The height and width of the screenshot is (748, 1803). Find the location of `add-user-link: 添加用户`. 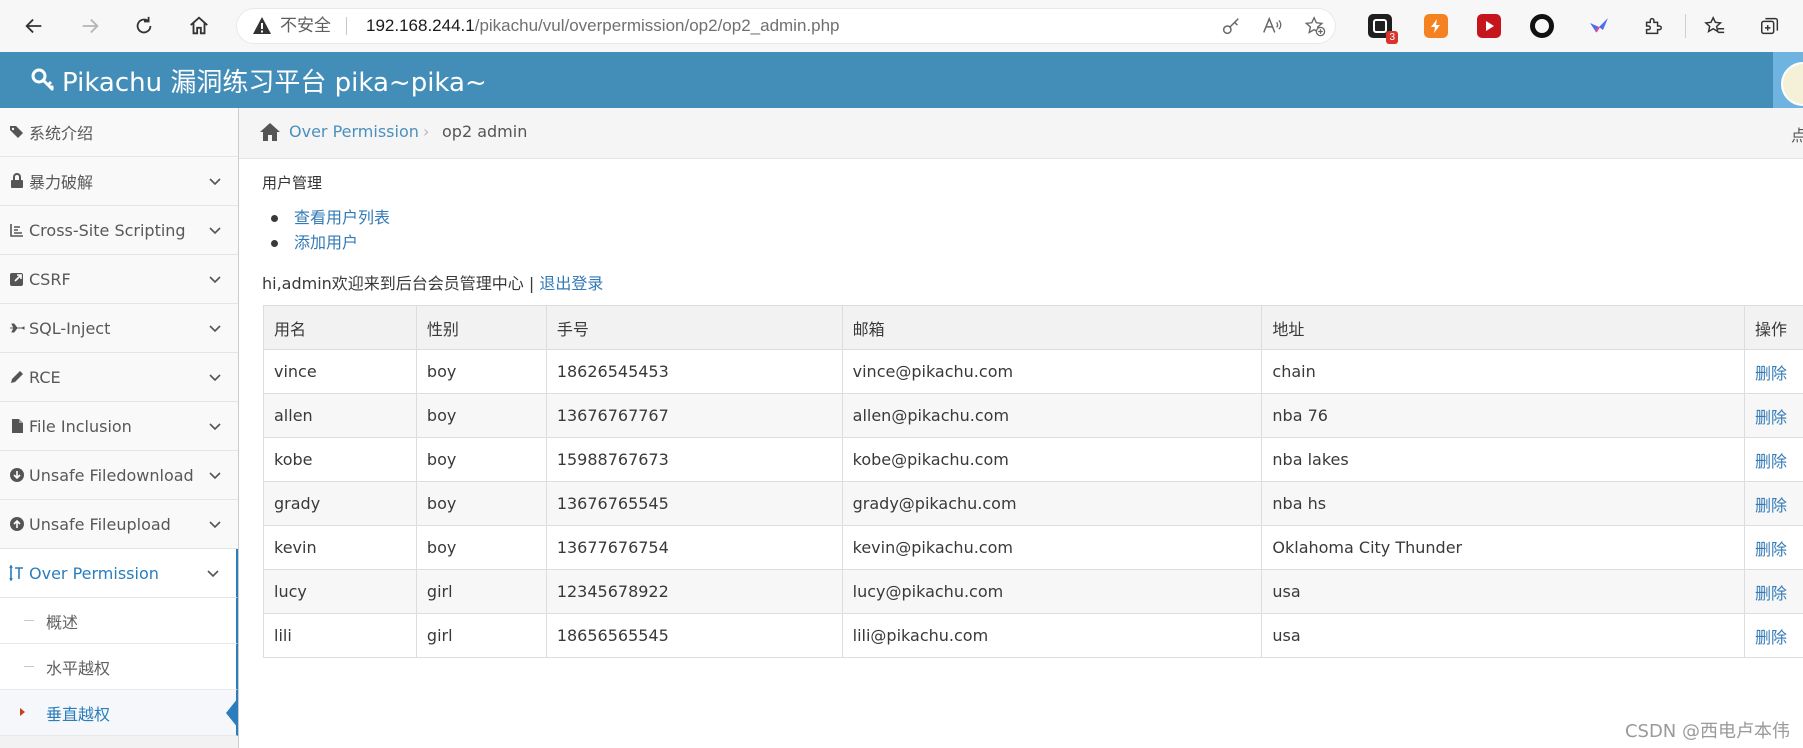

add-user-link: 添加用户 is located at coordinates (326, 242).